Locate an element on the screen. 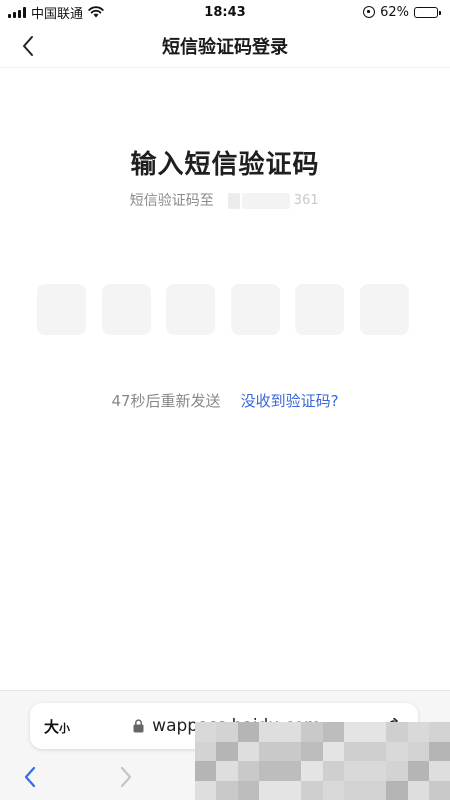 The width and height of the screenshot is (450, 800). resend-countdown: 47秒后重新发送 is located at coordinates (166, 401).